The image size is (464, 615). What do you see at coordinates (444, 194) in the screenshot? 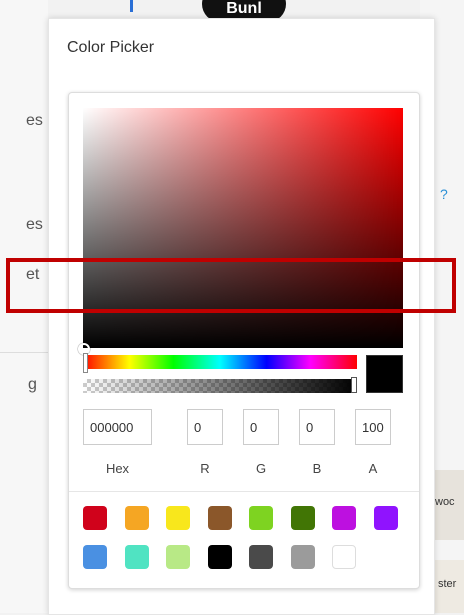
I see `help-icon: ?` at bounding box center [444, 194].